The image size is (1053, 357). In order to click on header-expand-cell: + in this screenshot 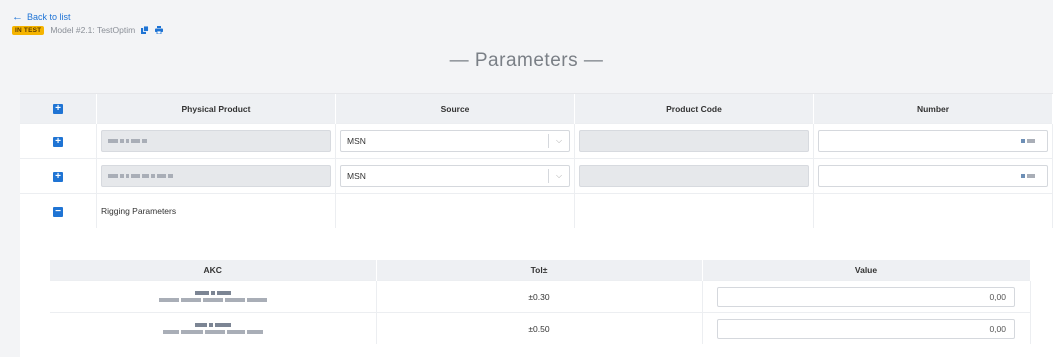, I will do `click(58, 109)`.